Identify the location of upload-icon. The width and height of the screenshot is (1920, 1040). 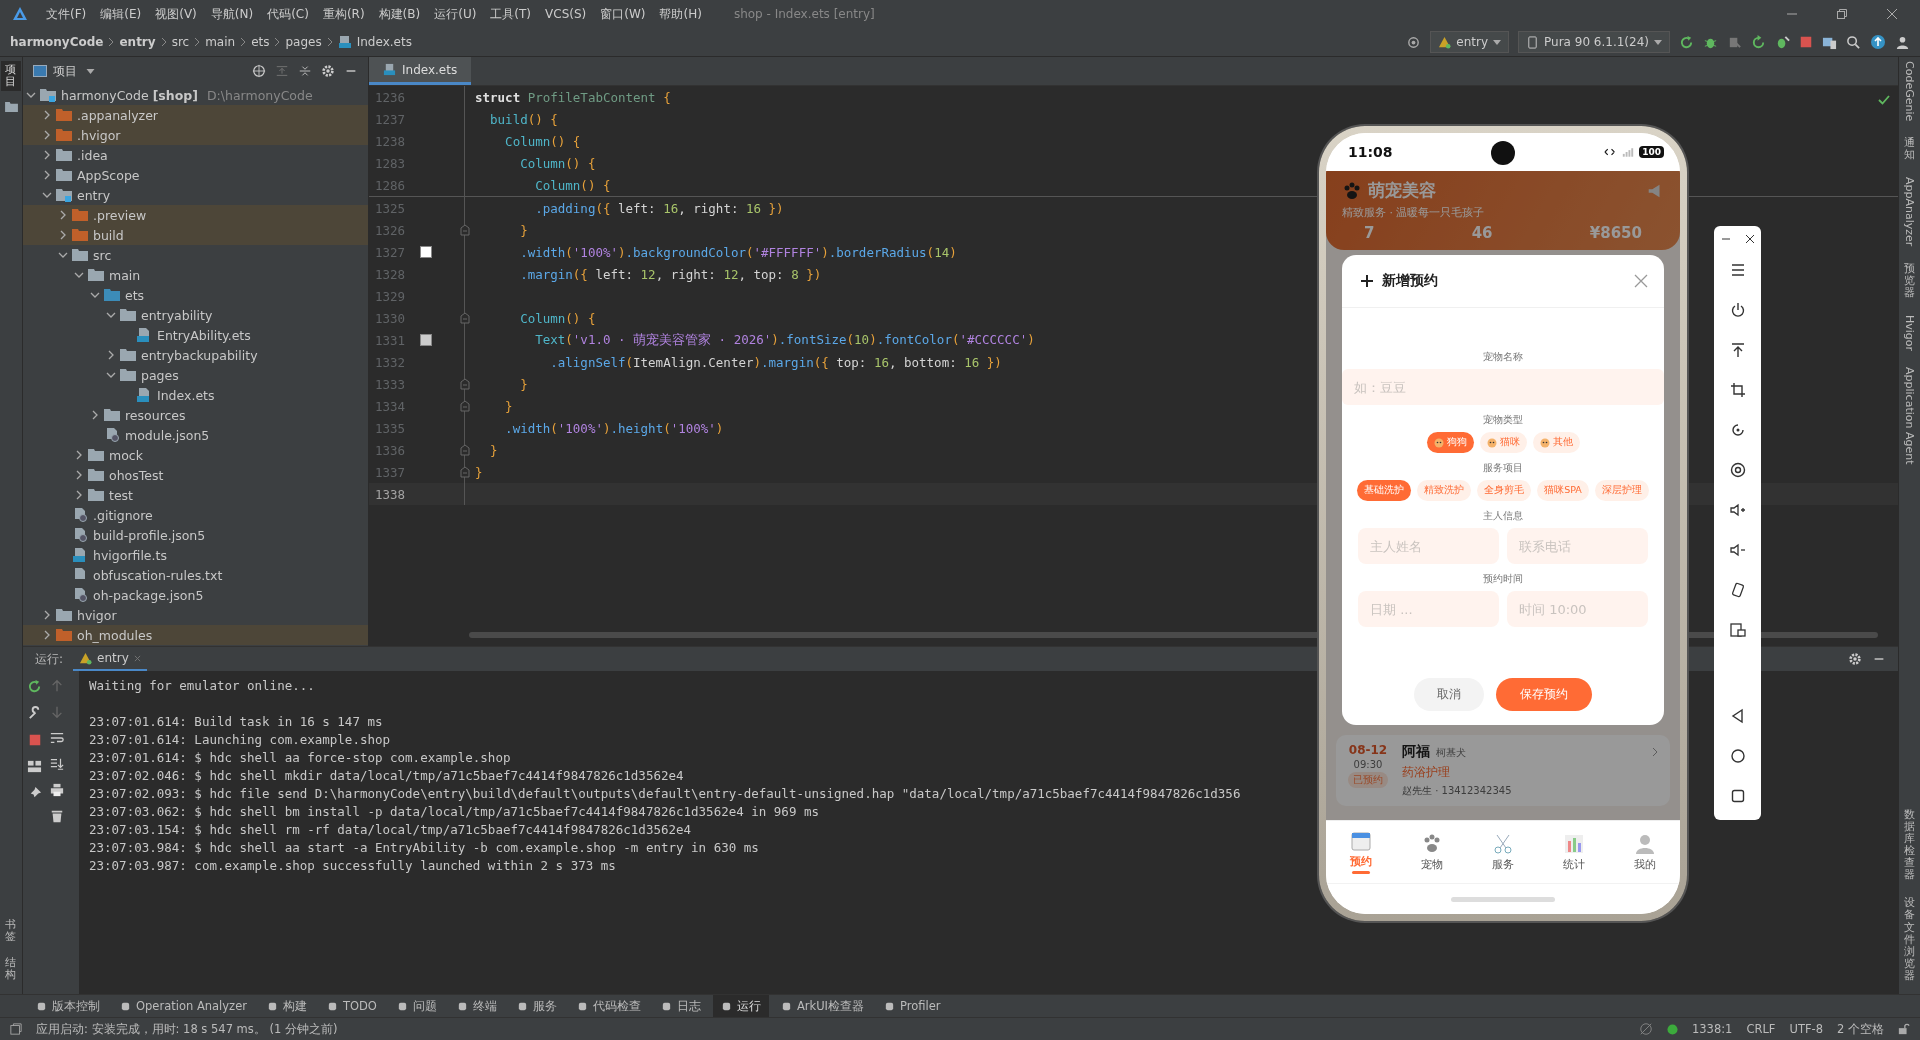
(1737, 350).